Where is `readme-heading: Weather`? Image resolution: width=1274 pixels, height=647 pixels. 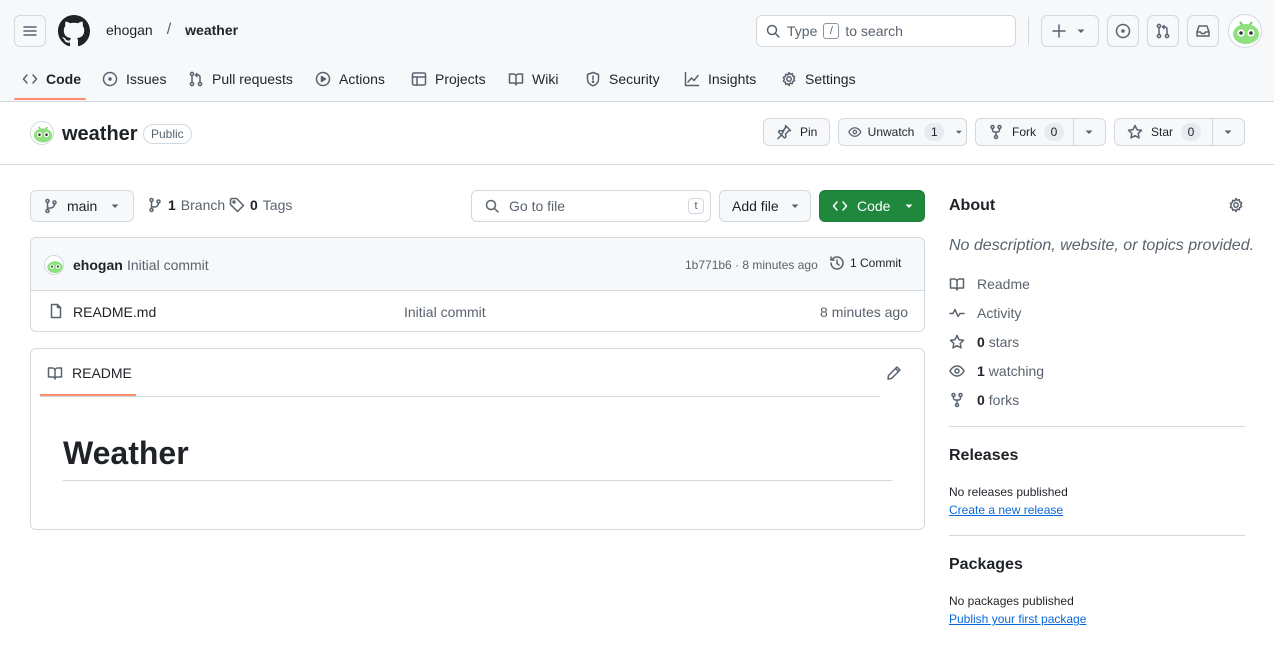 readme-heading: Weather is located at coordinates (126, 453).